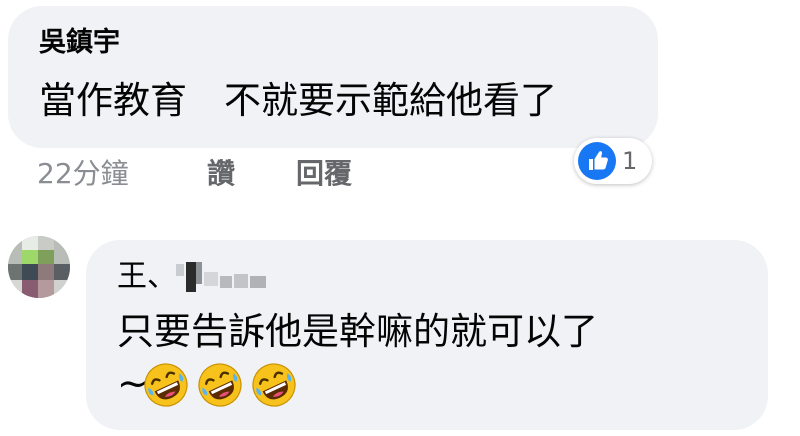 The image size is (800, 436). I want to click on thumbs-up-icon, so click(597, 161).